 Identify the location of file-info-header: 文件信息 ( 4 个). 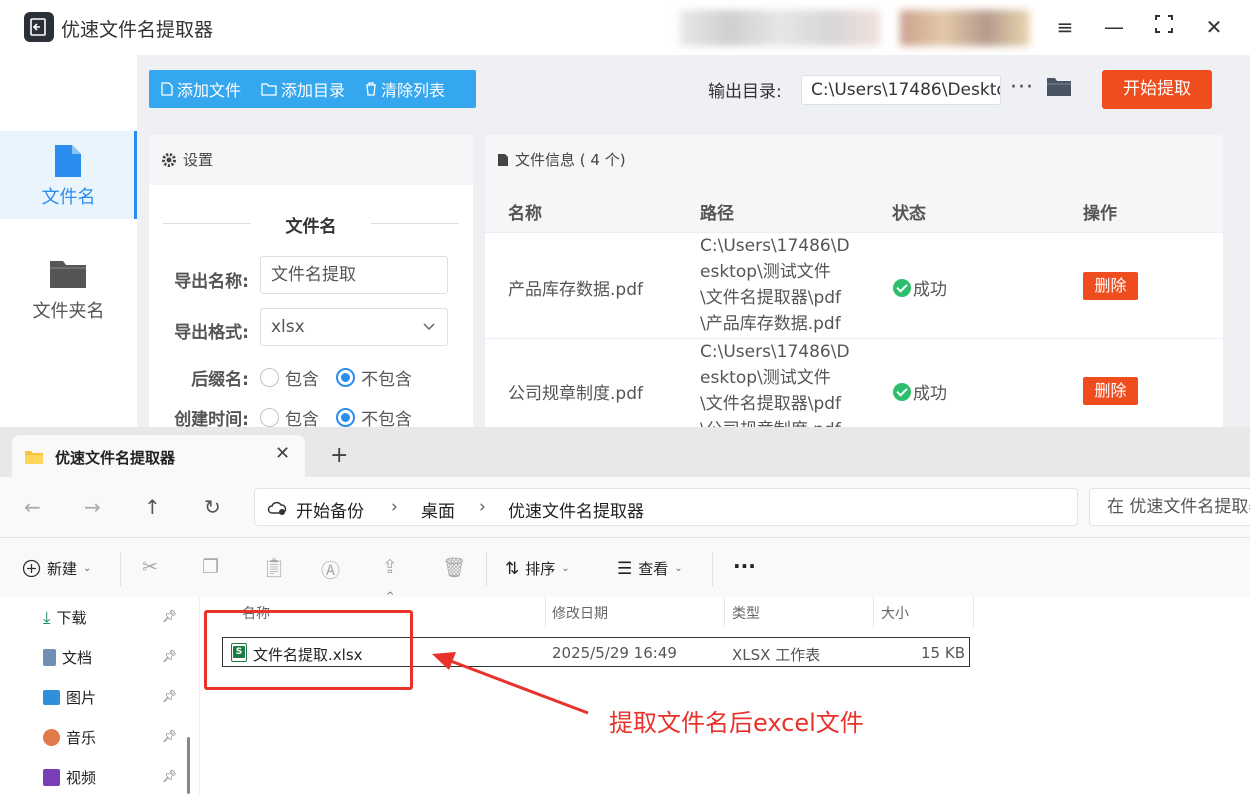
(854, 160).